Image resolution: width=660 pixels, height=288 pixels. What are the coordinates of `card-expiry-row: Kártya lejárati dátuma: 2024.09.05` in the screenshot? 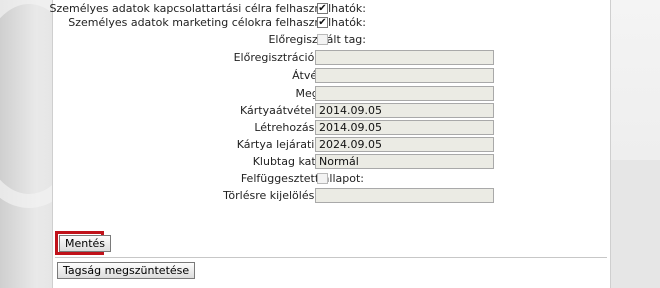 It's located at (331, 145).